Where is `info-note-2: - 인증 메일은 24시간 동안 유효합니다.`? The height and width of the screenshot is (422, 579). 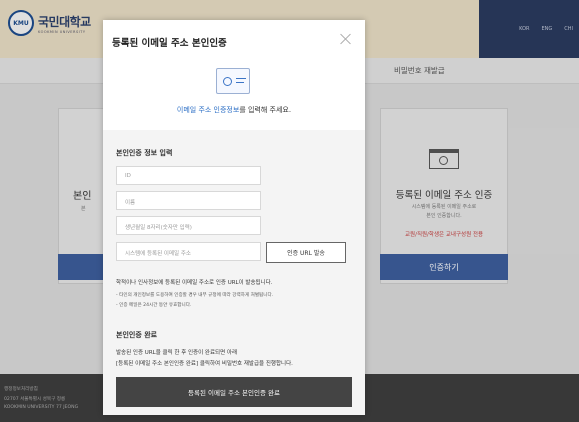 info-note-2: - 인증 메일은 24시간 동안 유효합니다. is located at coordinates (154, 305).